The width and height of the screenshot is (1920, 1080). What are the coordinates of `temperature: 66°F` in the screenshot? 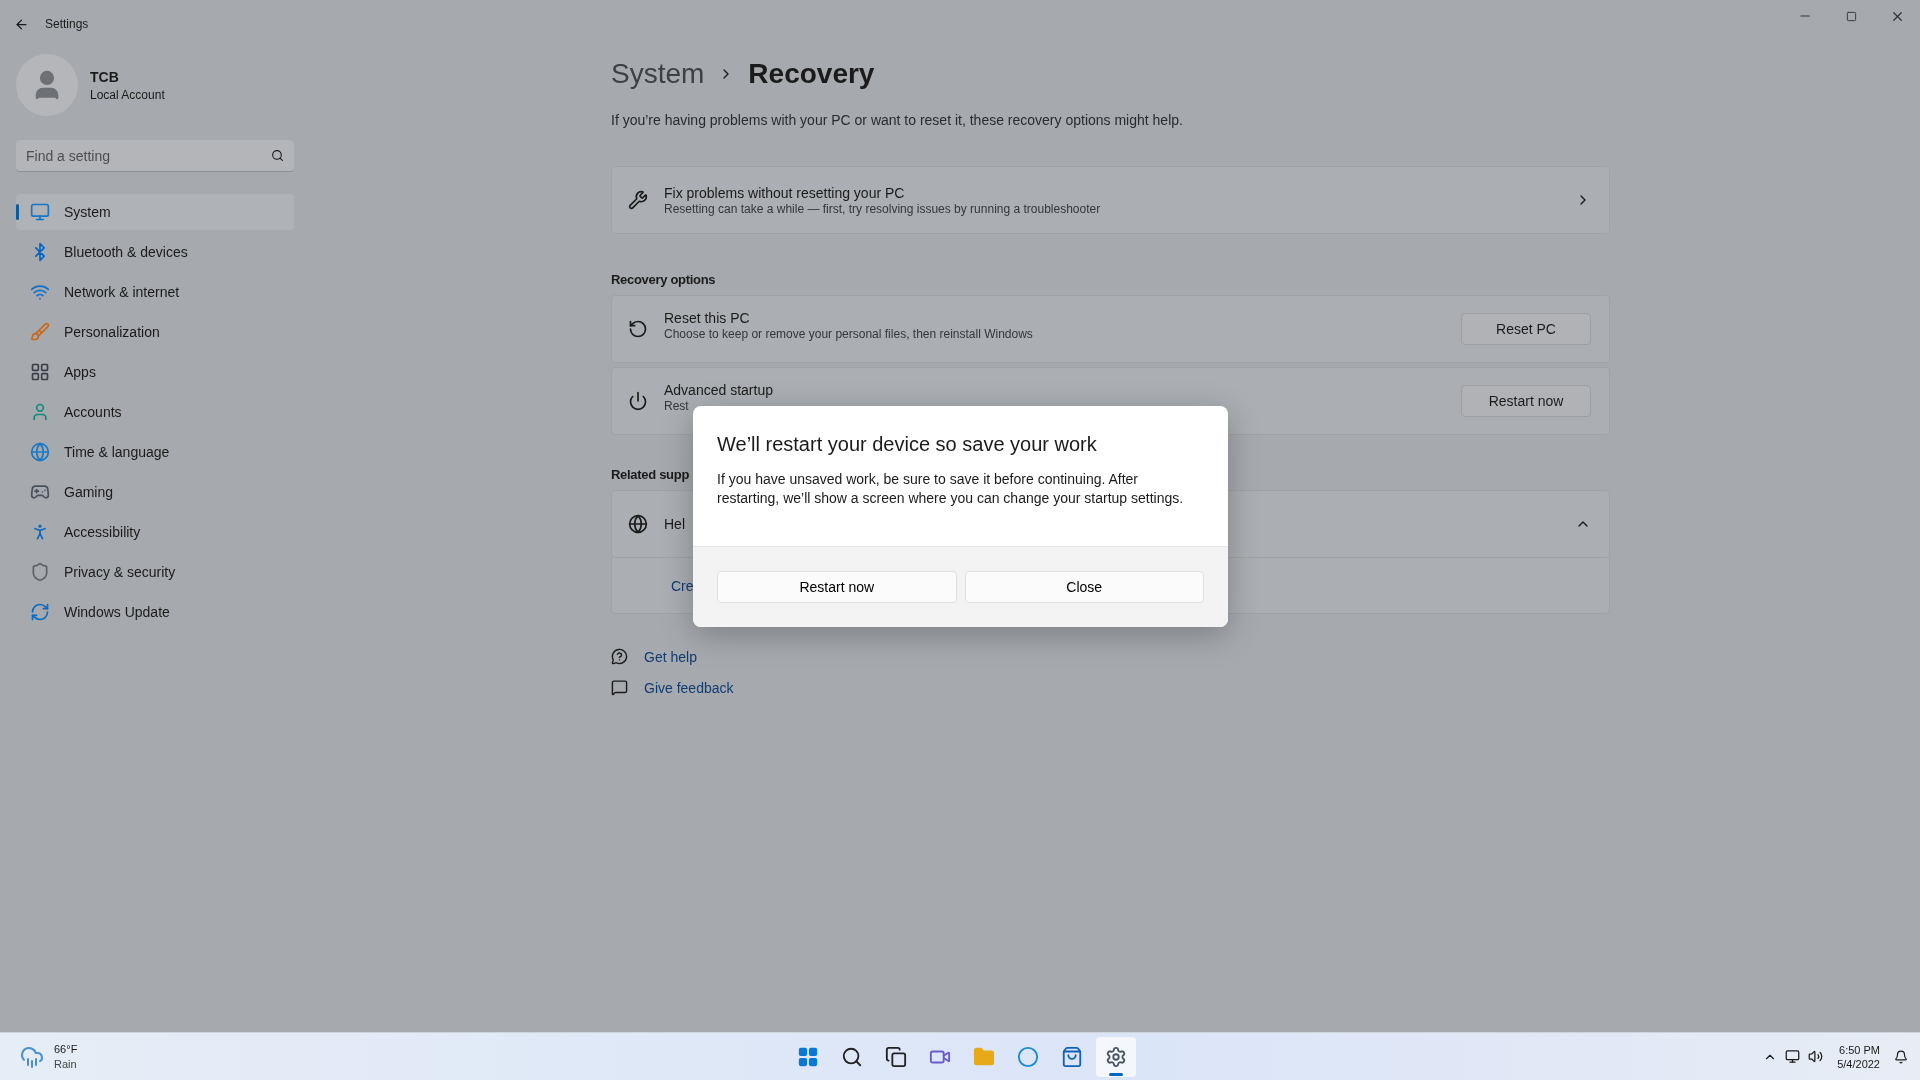 It's located at (66, 1049).